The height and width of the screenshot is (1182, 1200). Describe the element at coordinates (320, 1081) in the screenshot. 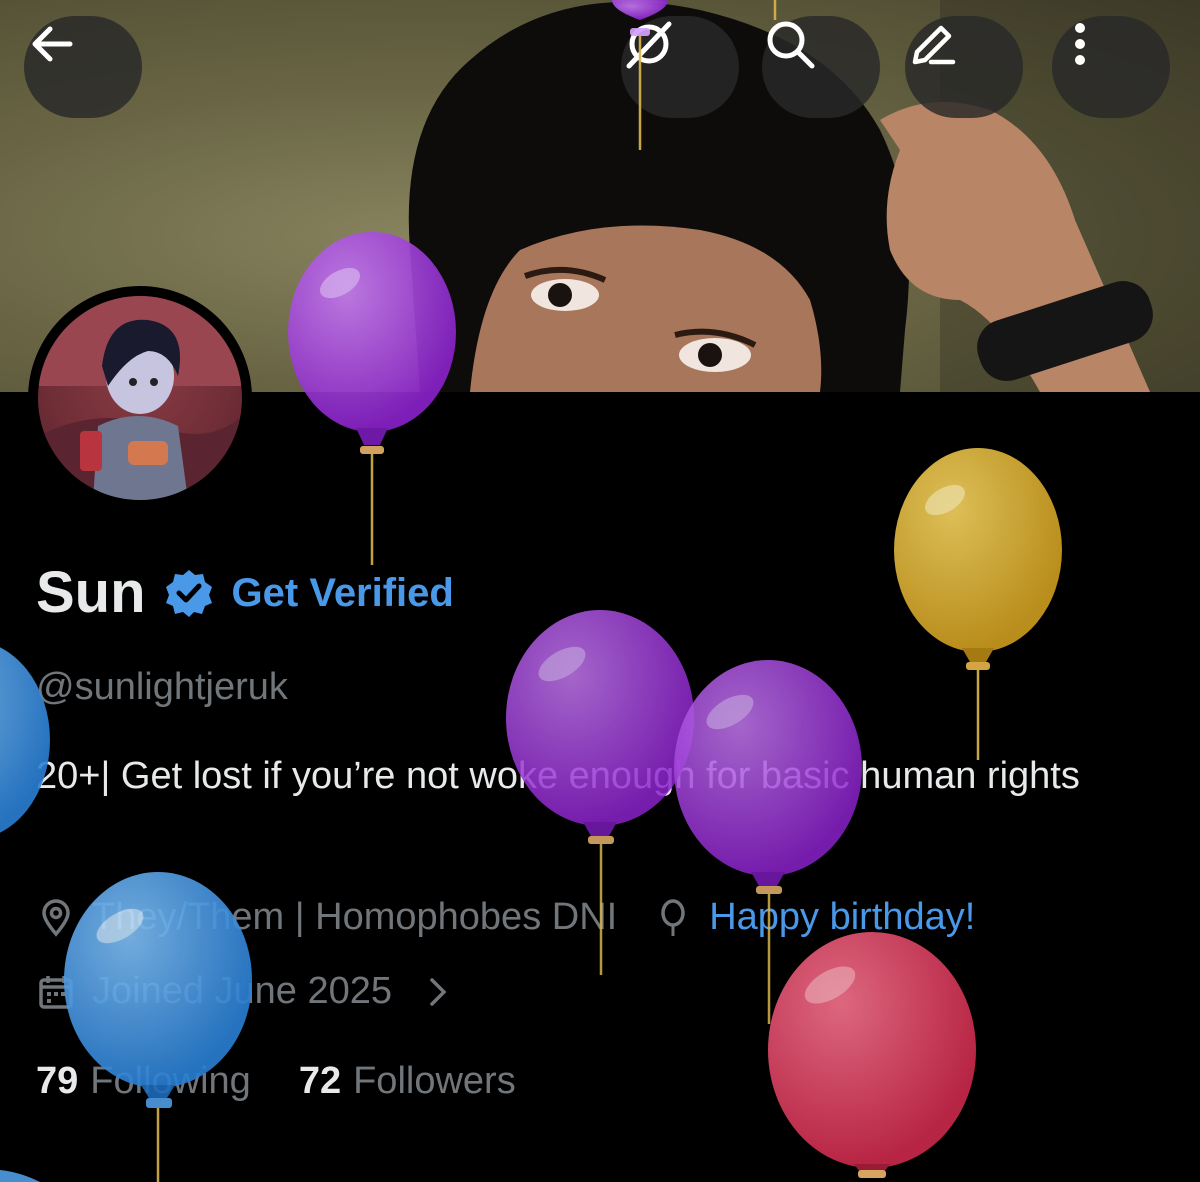

I see `followers-count: 72` at that location.